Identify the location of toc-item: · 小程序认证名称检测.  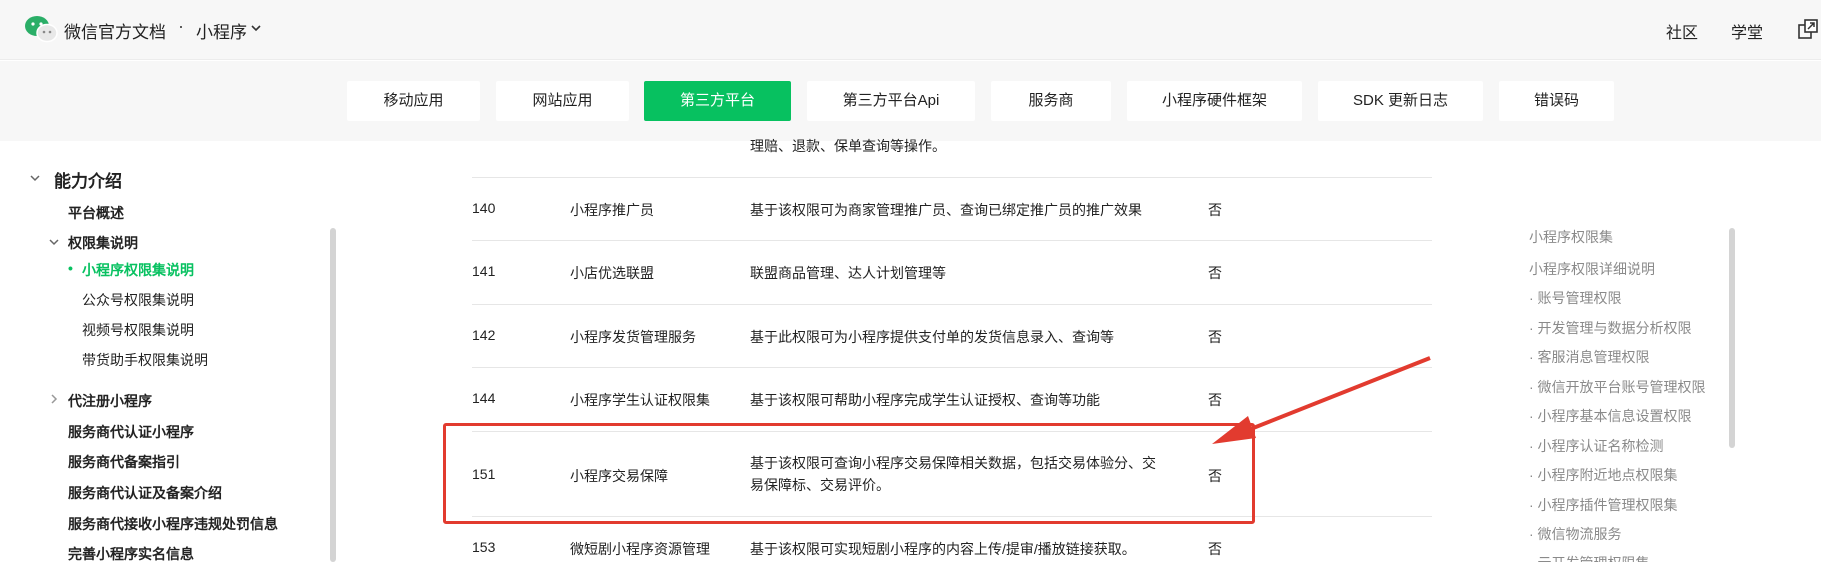
(1596, 446).